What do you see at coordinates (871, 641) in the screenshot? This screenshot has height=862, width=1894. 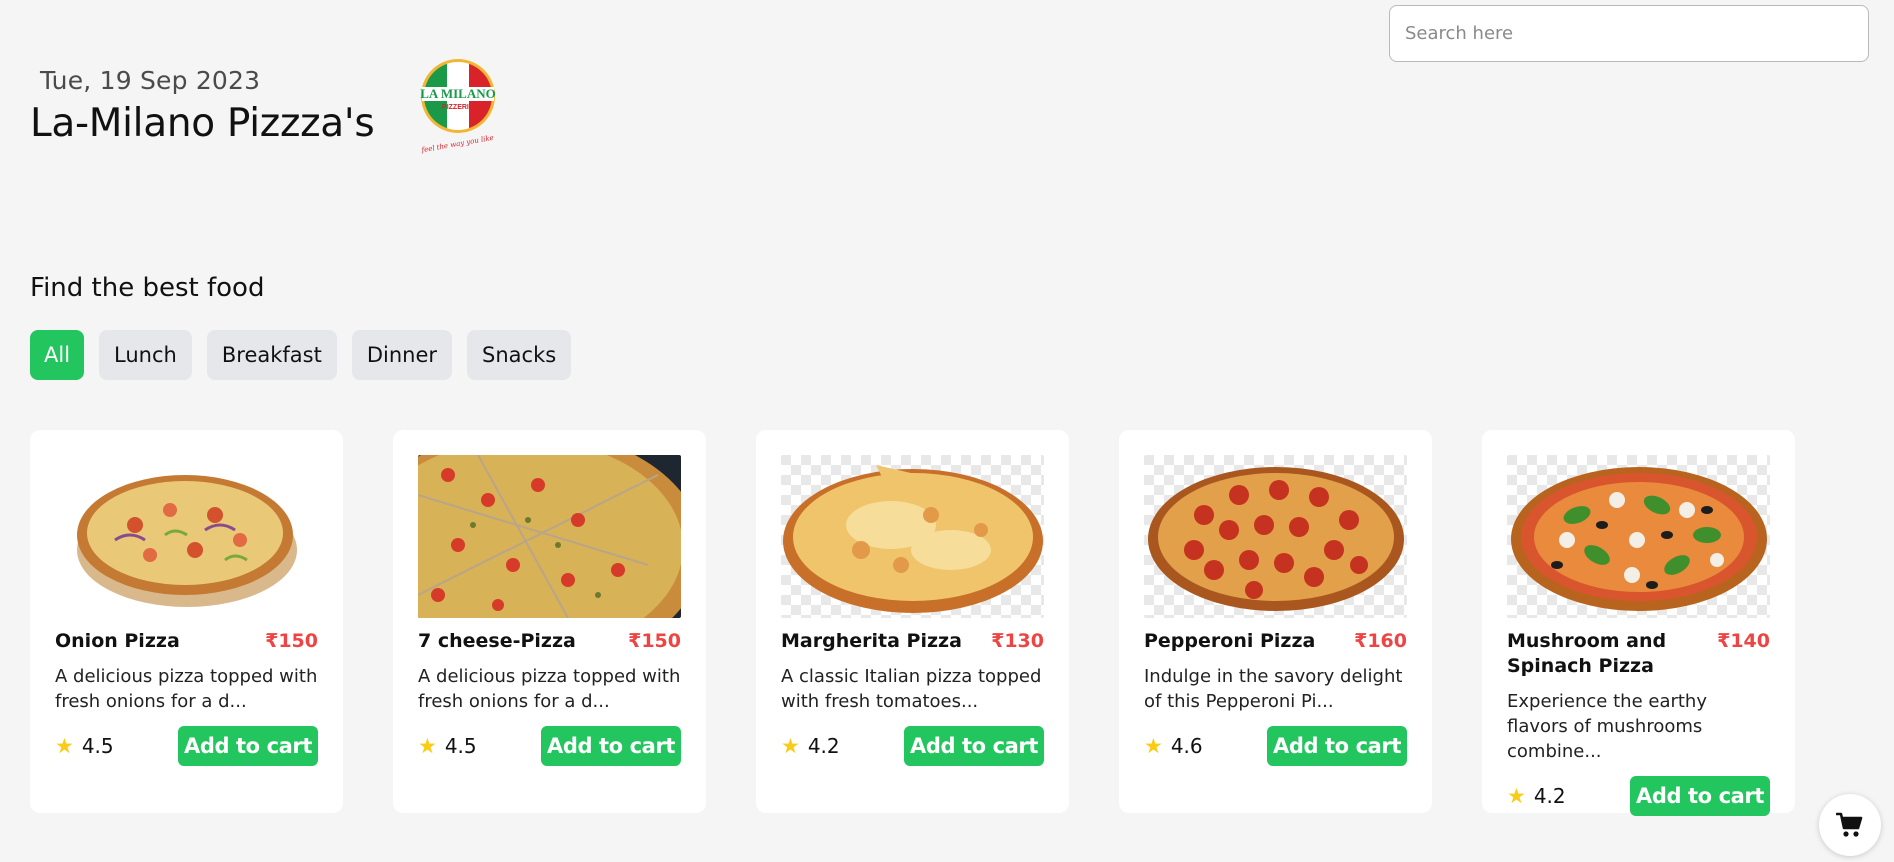 I see `product-name: Margherita Pizza` at bounding box center [871, 641].